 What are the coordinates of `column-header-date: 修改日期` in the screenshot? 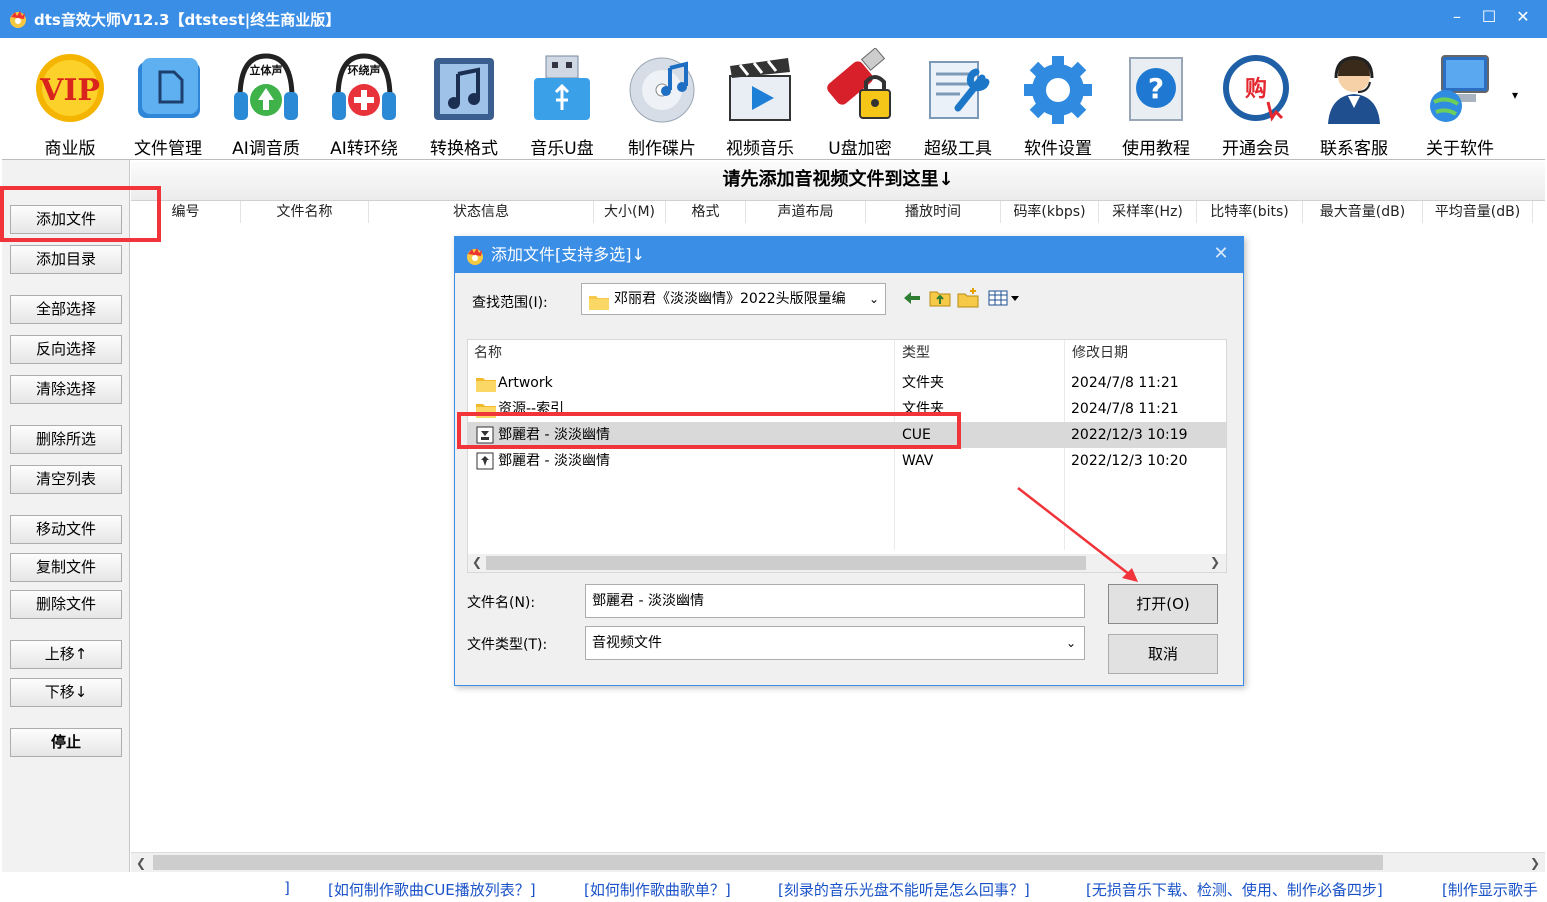 It's located at (1097, 353).